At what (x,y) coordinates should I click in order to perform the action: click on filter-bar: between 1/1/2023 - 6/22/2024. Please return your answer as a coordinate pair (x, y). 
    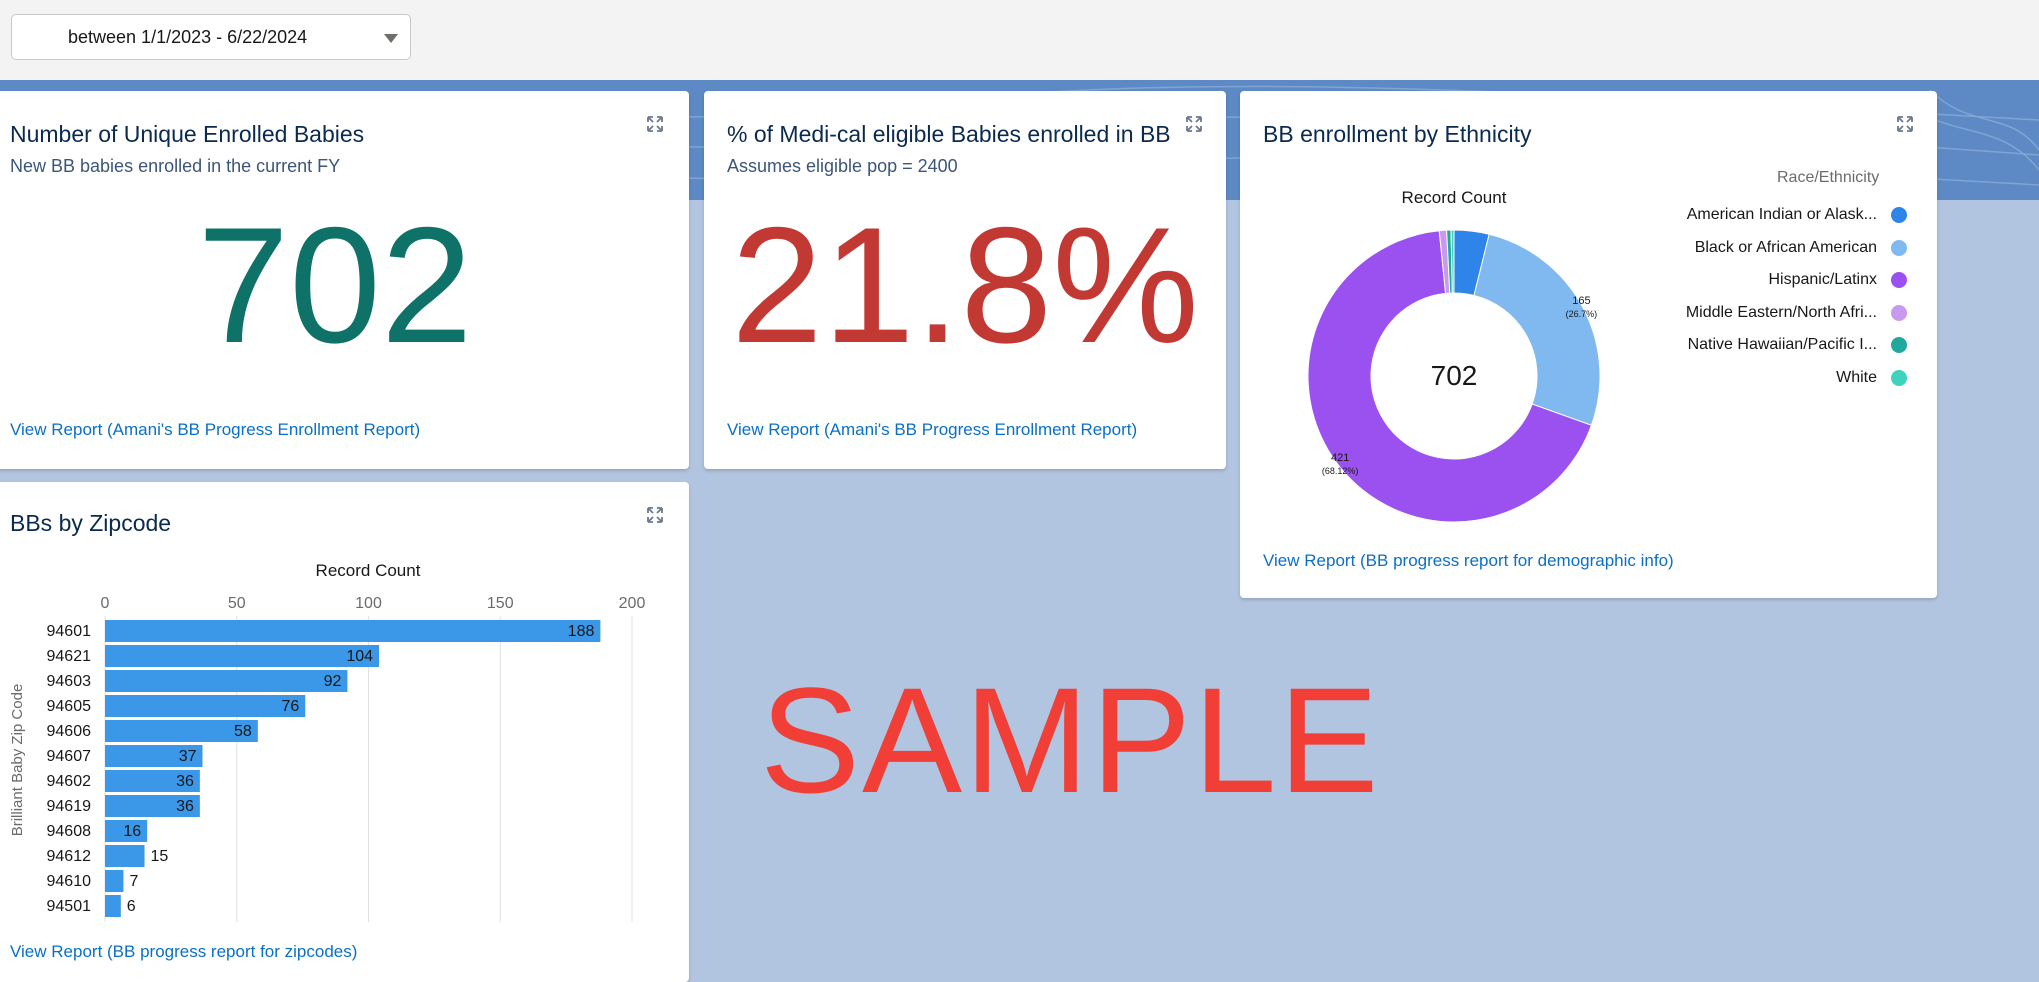
    Looking at the image, I should click on (1019, 40).